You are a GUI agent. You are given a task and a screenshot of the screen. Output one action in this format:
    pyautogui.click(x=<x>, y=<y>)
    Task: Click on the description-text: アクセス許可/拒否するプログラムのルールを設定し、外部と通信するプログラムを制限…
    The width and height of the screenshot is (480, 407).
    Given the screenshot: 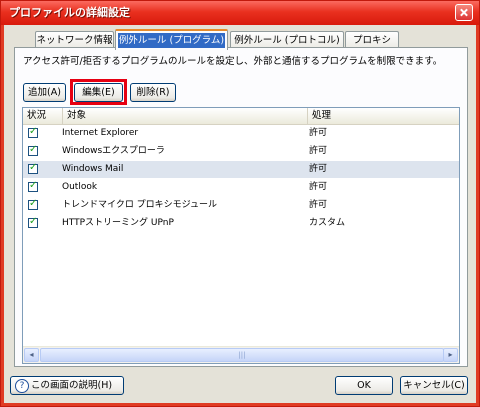 What is the action you would take?
    pyautogui.click(x=233, y=61)
    